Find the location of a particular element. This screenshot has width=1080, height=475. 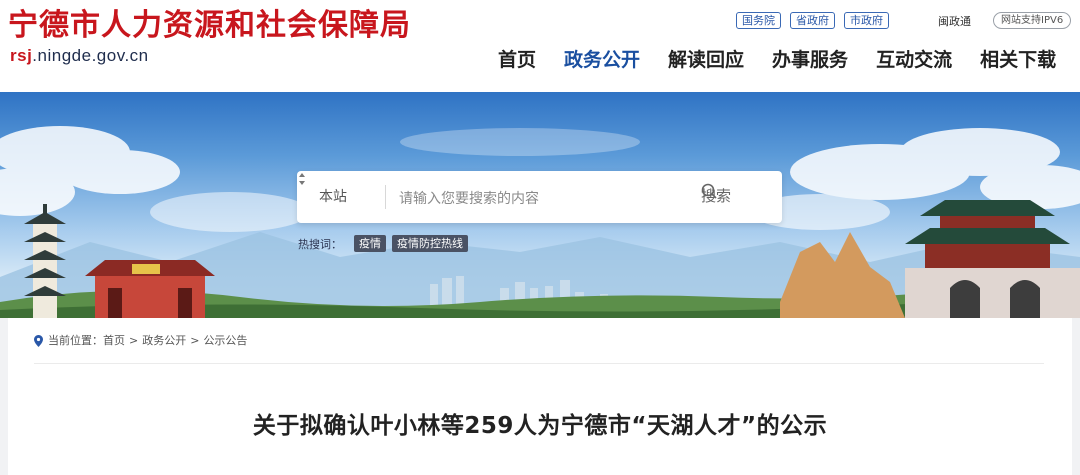

site-title: 宁德市人力资源和社会保障局 is located at coordinates (209, 26).